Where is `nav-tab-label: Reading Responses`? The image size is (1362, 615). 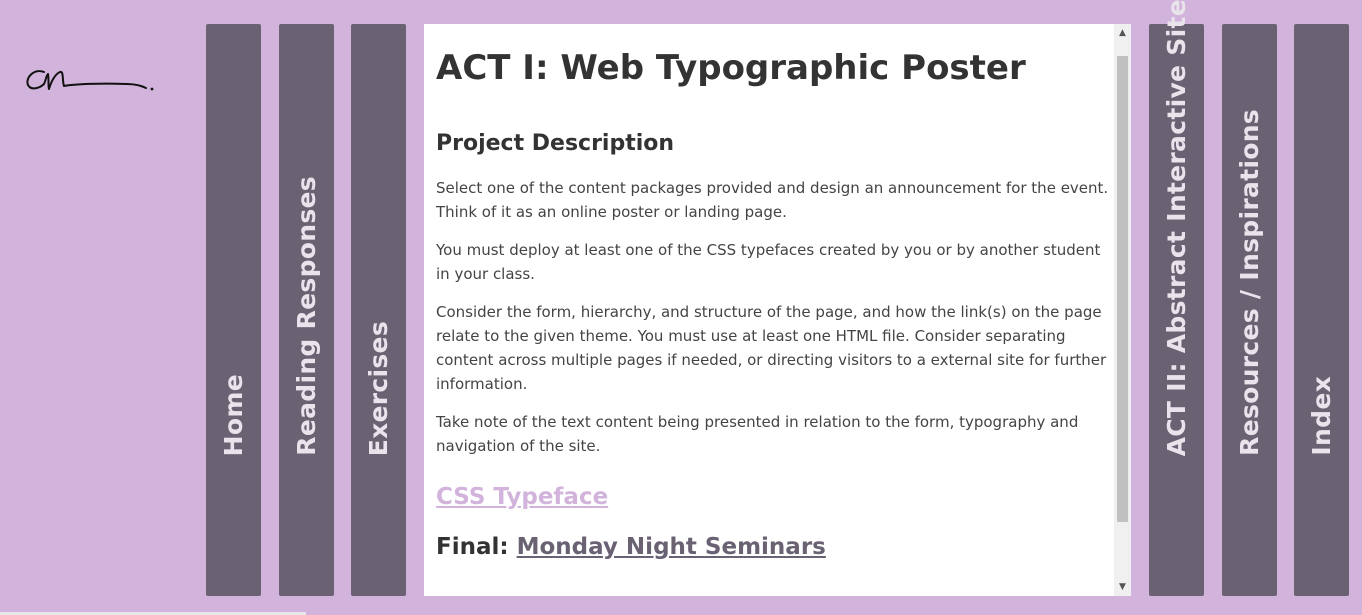
nav-tab-label: Reading Responses is located at coordinates (306, 316).